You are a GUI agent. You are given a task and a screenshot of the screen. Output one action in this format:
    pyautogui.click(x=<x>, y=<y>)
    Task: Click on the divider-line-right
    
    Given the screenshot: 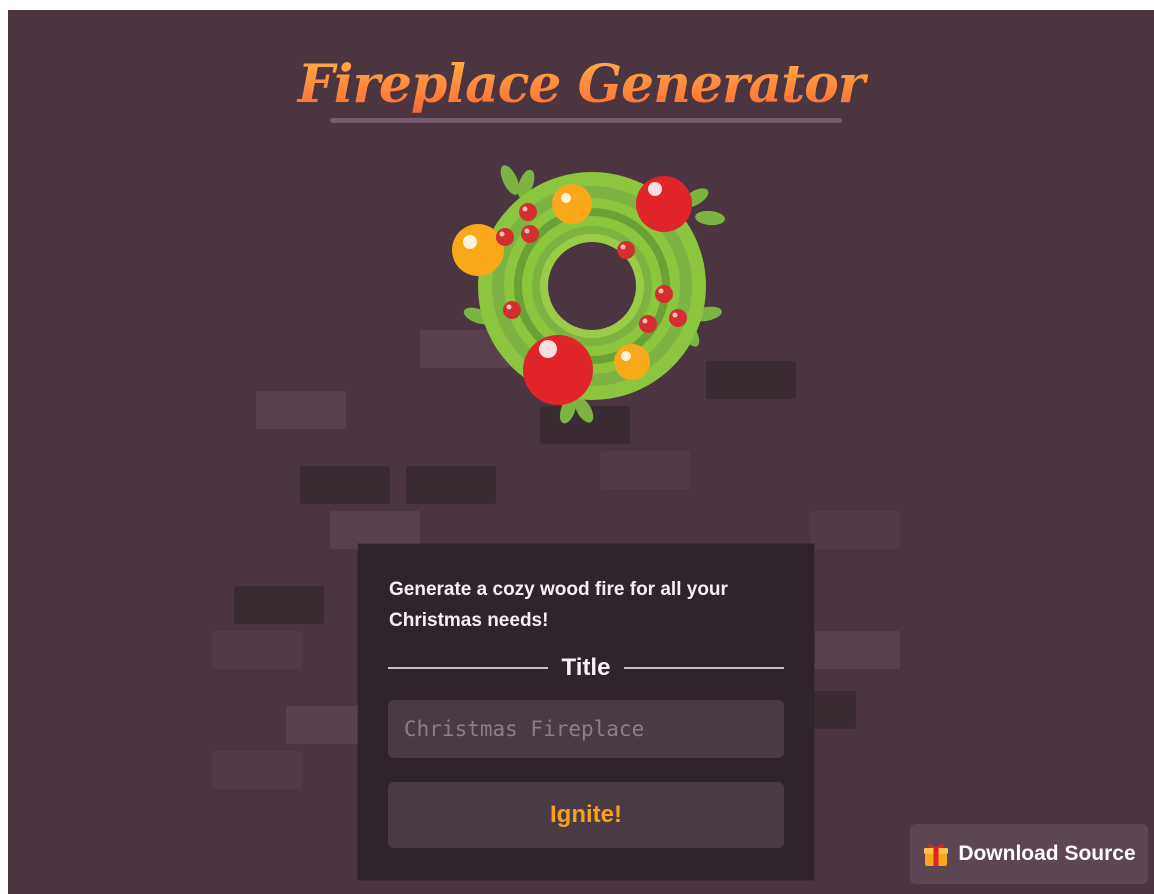 What is the action you would take?
    pyautogui.click(x=704, y=668)
    